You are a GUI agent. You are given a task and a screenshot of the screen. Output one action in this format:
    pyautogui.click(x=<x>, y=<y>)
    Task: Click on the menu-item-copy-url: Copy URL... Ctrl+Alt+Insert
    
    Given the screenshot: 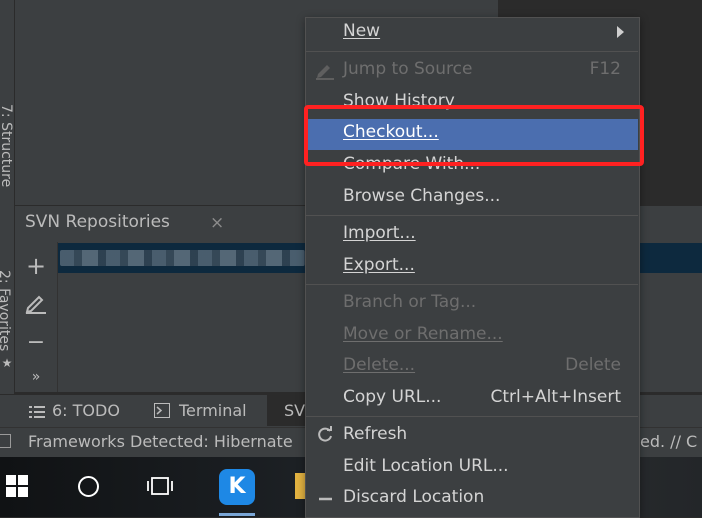 What is the action you would take?
    pyautogui.click(x=472, y=399)
    